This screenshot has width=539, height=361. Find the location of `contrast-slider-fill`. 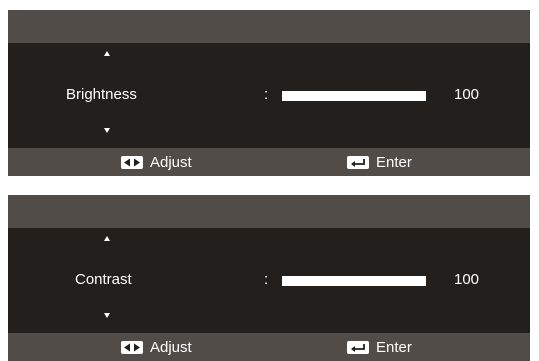

contrast-slider-fill is located at coordinates (354, 281).